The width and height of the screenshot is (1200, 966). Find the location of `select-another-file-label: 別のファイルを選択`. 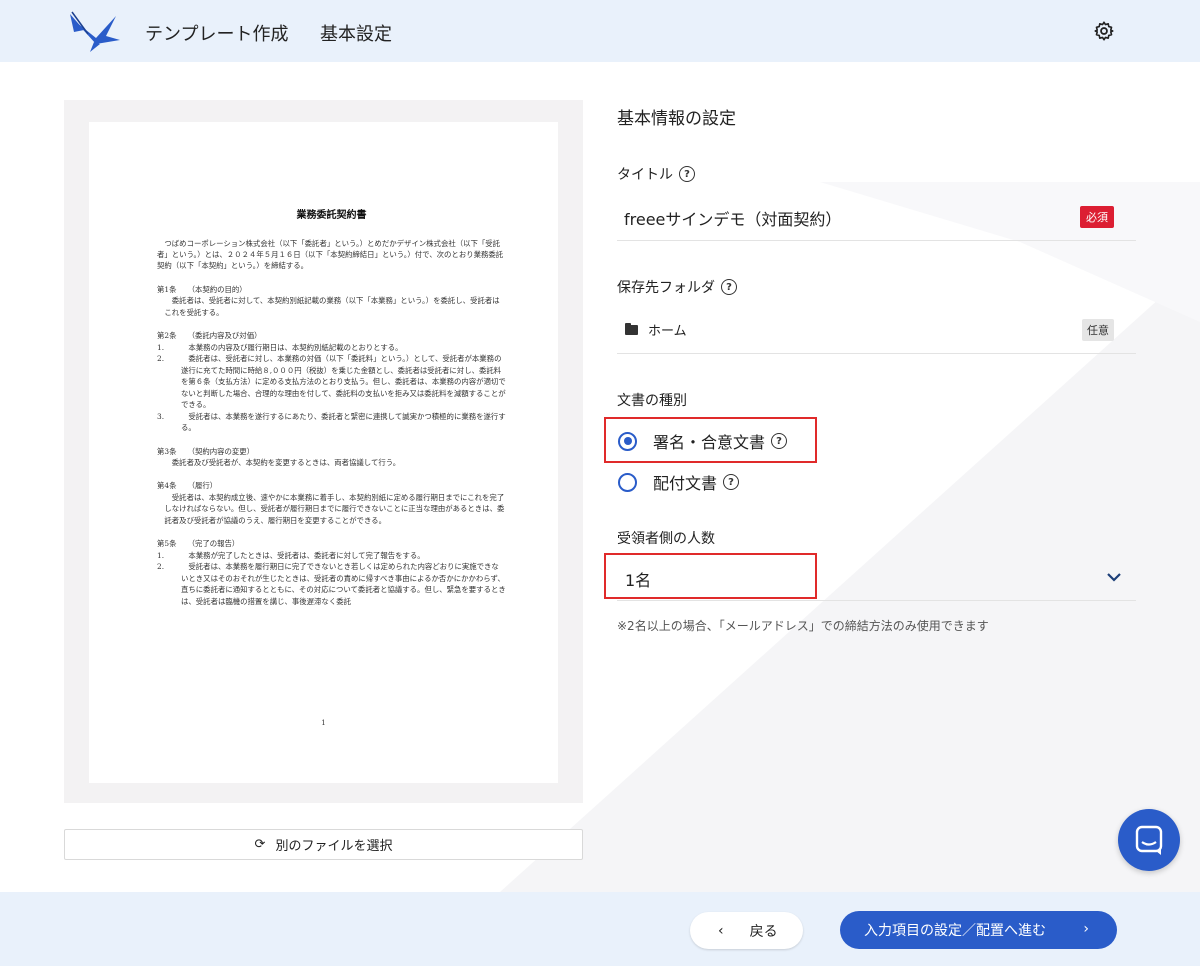

select-another-file-label: 別のファイルを選択 is located at coordinates (334, 846).